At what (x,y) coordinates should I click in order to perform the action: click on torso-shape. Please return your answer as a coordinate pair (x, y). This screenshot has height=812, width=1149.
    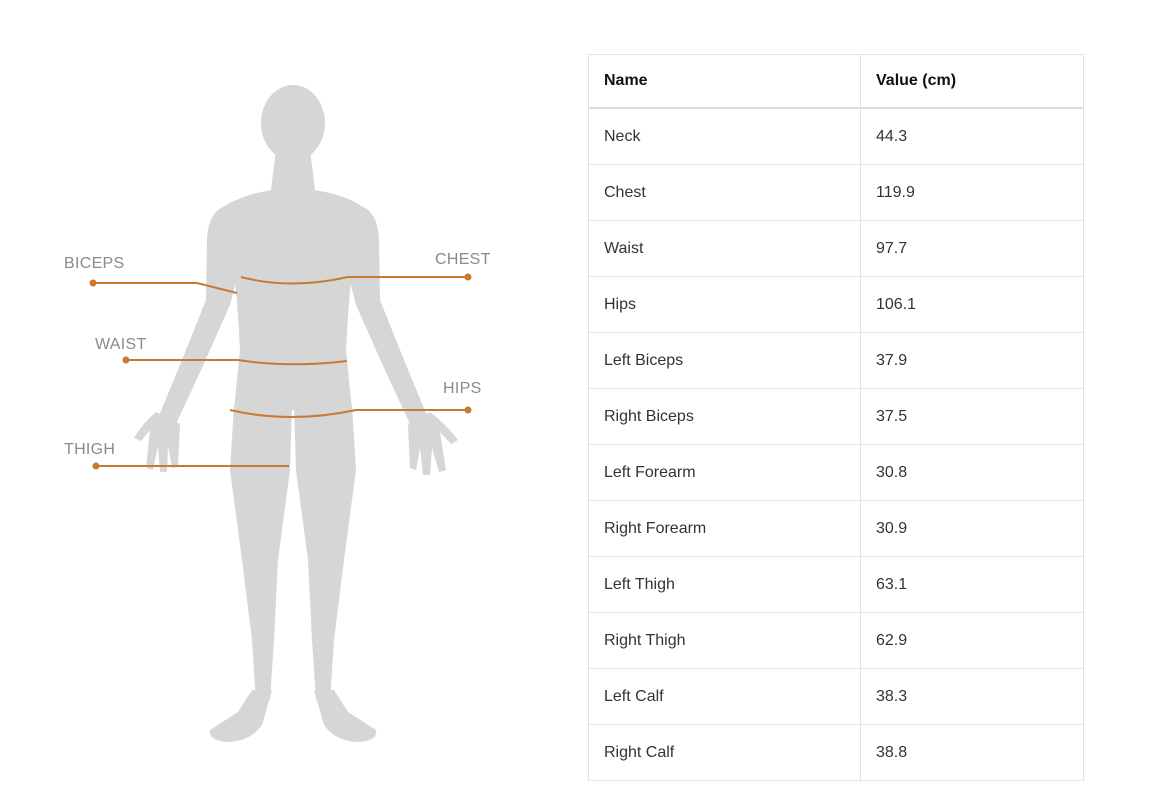
    Looking at the image, I should click on (293, 300).